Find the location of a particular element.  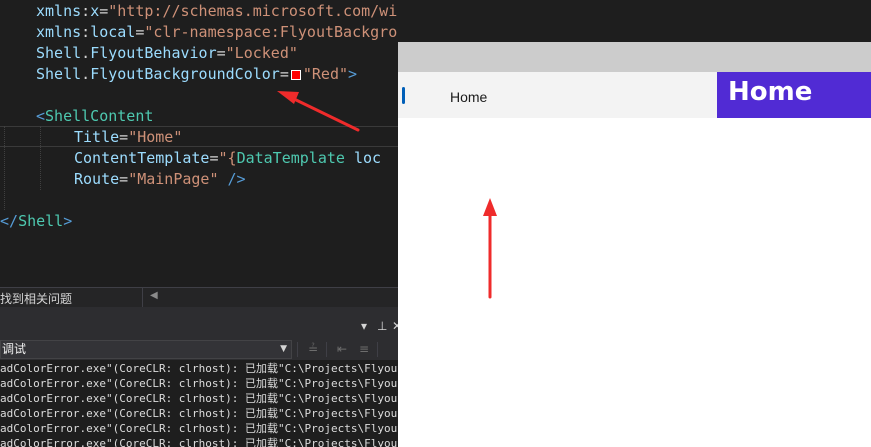

code-token: FlyoutBehavior is located at coordinates (153, 53).